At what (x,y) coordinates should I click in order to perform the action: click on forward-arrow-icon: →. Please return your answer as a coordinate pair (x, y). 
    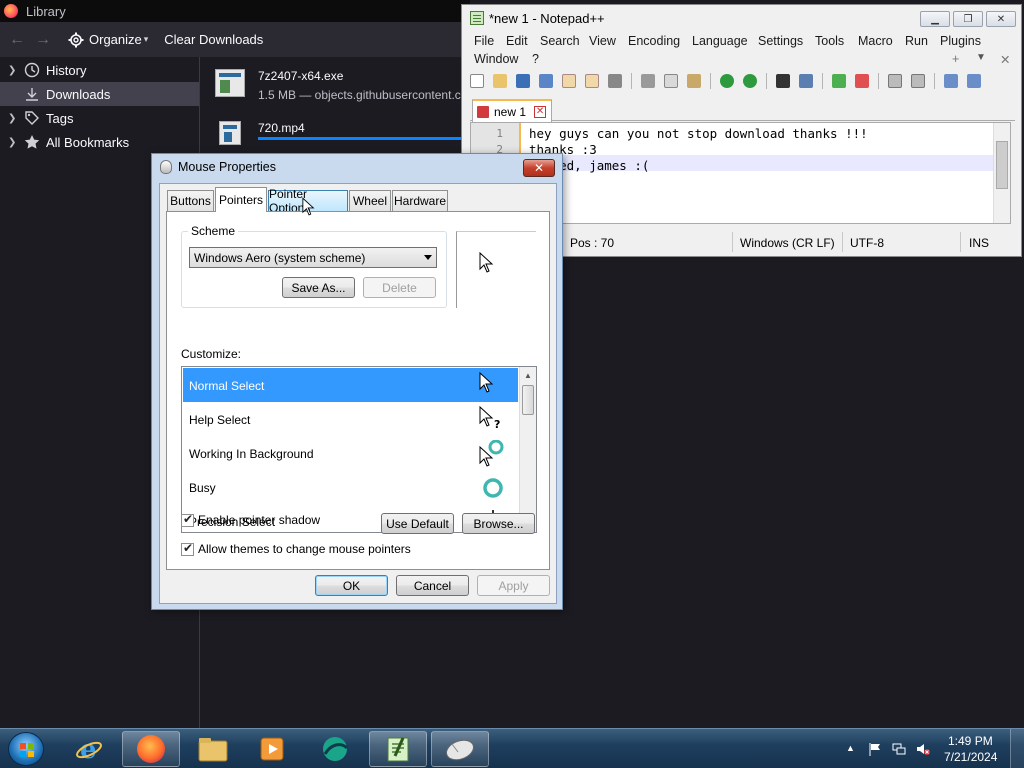
    Looking at the image, I should click on (43, 40).